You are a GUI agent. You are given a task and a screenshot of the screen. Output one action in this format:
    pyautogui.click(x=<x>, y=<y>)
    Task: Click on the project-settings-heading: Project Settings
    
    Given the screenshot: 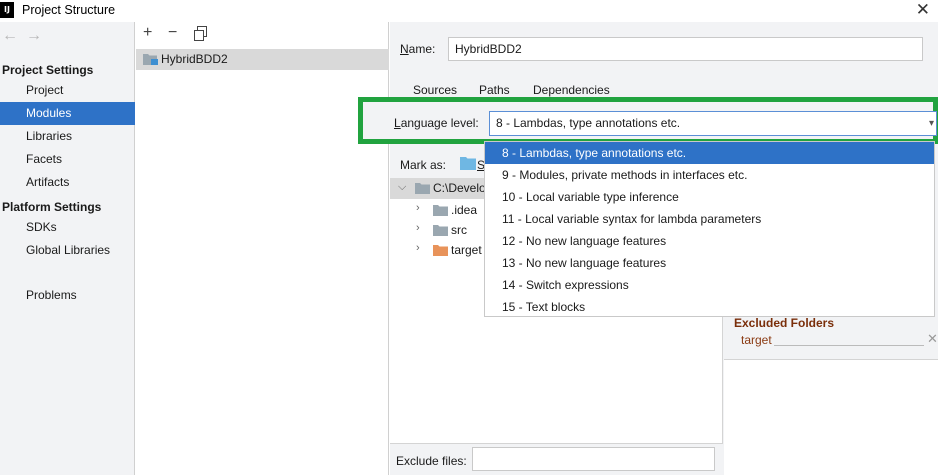 What is the action you would take?
    pyautogui.click(x=48, y=70)
    